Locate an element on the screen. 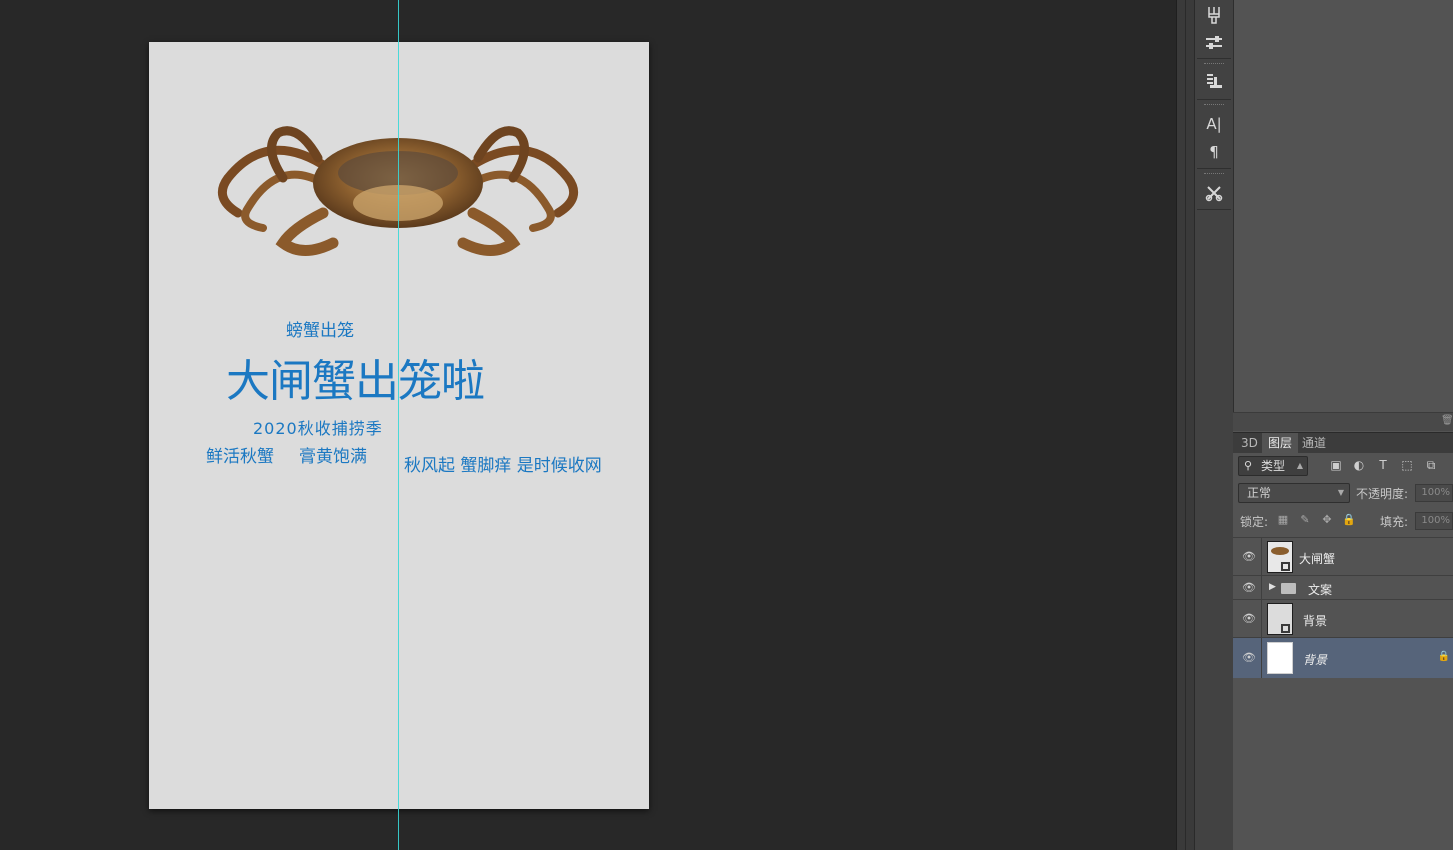 The width and height of the screenshot is (1453, 850). expand-arrow-icon: ▶ is located at coordinates (1272, 587).